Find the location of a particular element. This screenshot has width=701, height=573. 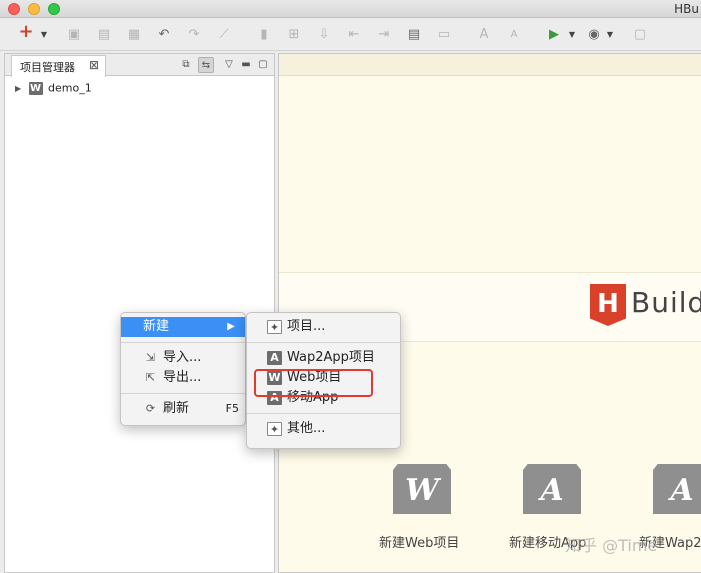

hbuilder-logo-icon: H is located at coordinates (608, 305).